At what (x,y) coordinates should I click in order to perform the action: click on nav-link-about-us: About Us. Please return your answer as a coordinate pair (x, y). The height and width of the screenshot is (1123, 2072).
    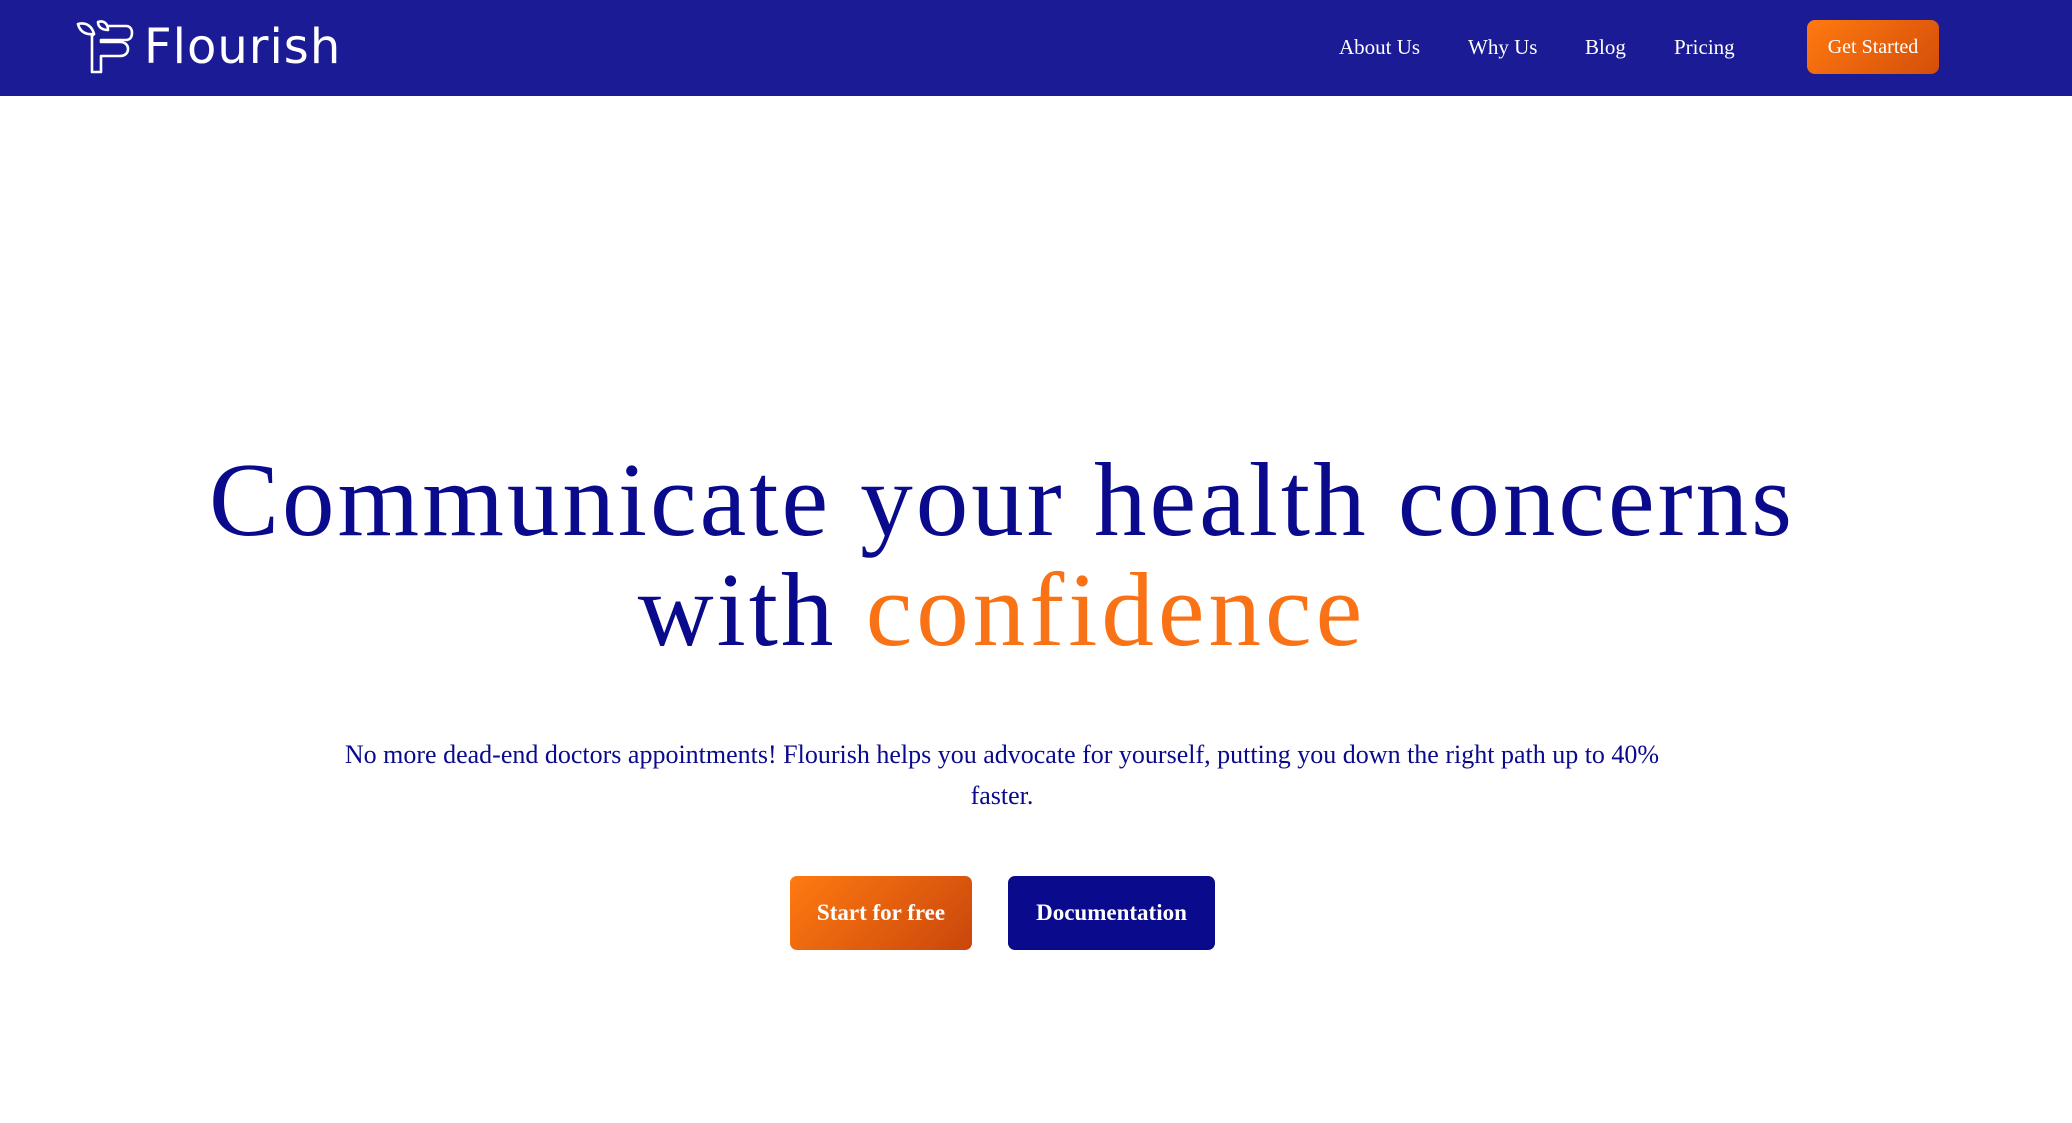
    Looking at the image, I should click on (1379, 47).